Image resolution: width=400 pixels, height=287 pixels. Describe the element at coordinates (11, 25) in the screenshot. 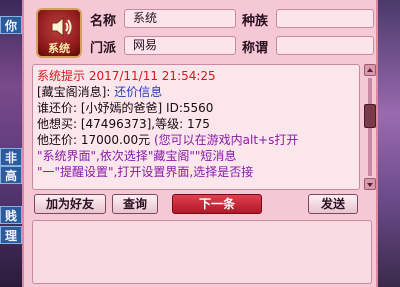

I see `game-background-tag: 你` at that location.